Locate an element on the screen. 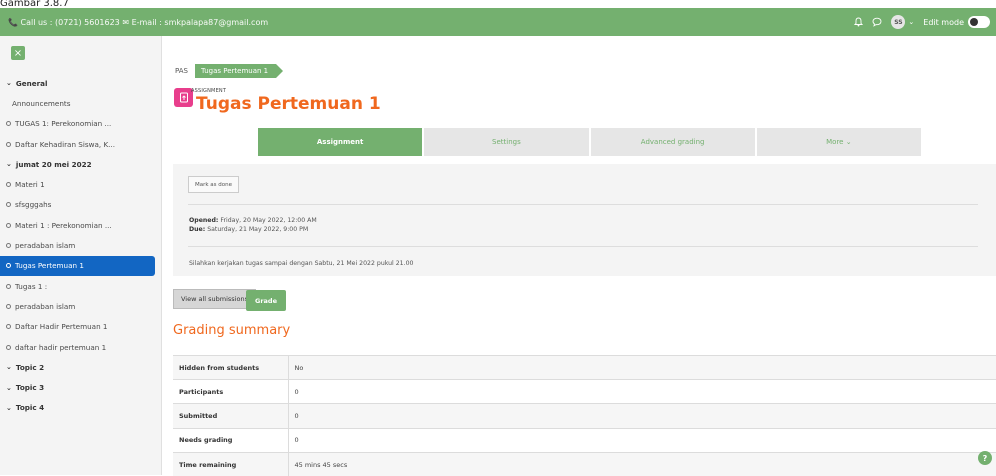 The width and height of the screenshot is (996, 476). sidebar-item-label: peradaban islam is located at coordinates (45, 306).